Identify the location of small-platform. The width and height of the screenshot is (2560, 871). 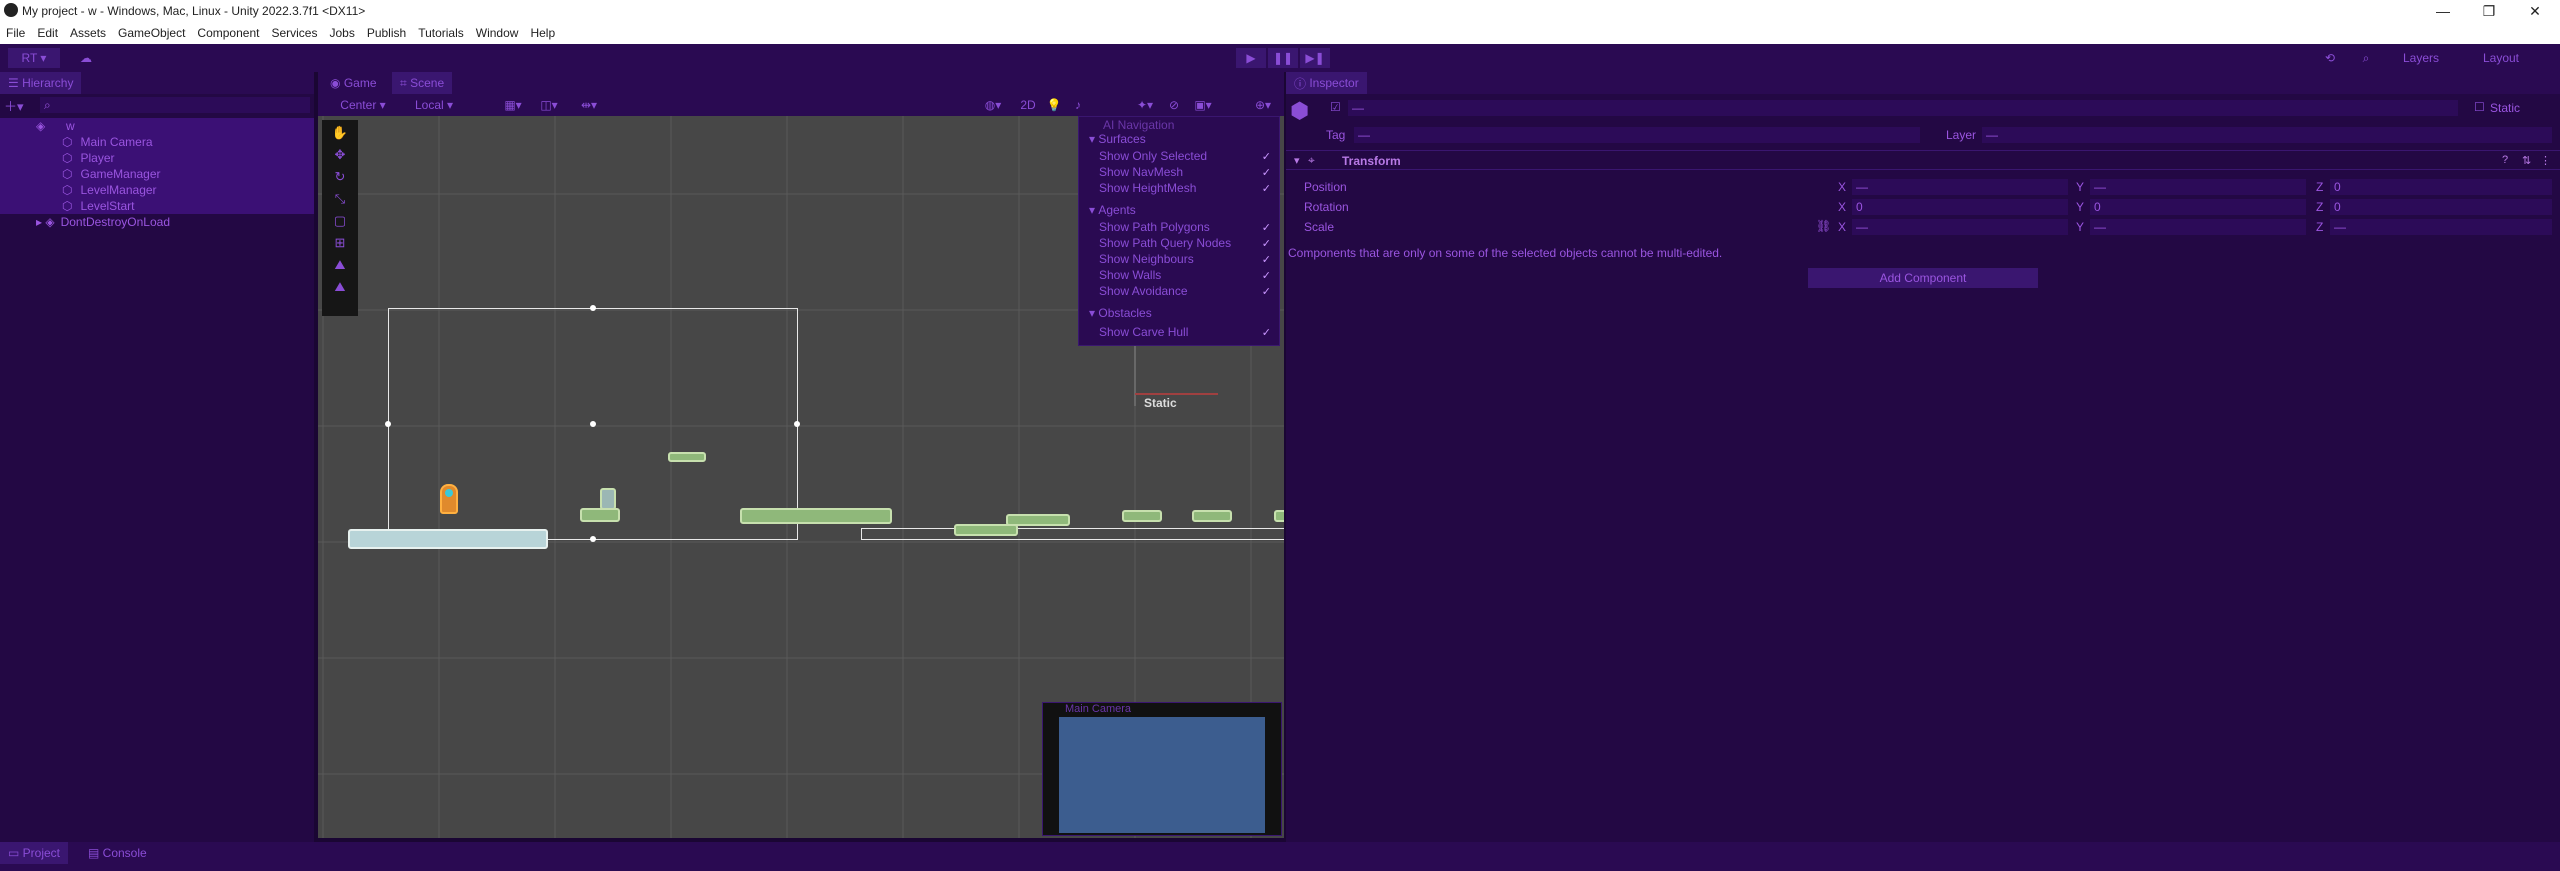
(600, 515).